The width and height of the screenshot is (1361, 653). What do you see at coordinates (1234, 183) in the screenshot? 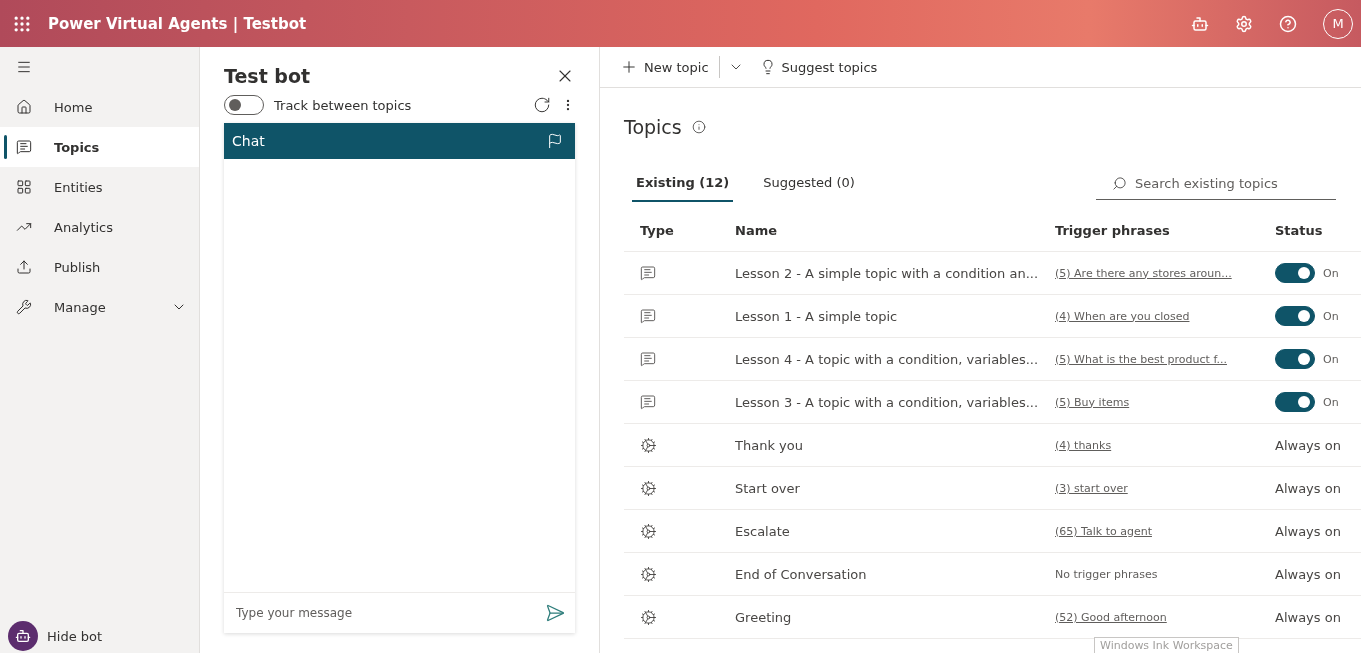
I see `search-input: Search existing topics` at bounding box center [1234, 183].